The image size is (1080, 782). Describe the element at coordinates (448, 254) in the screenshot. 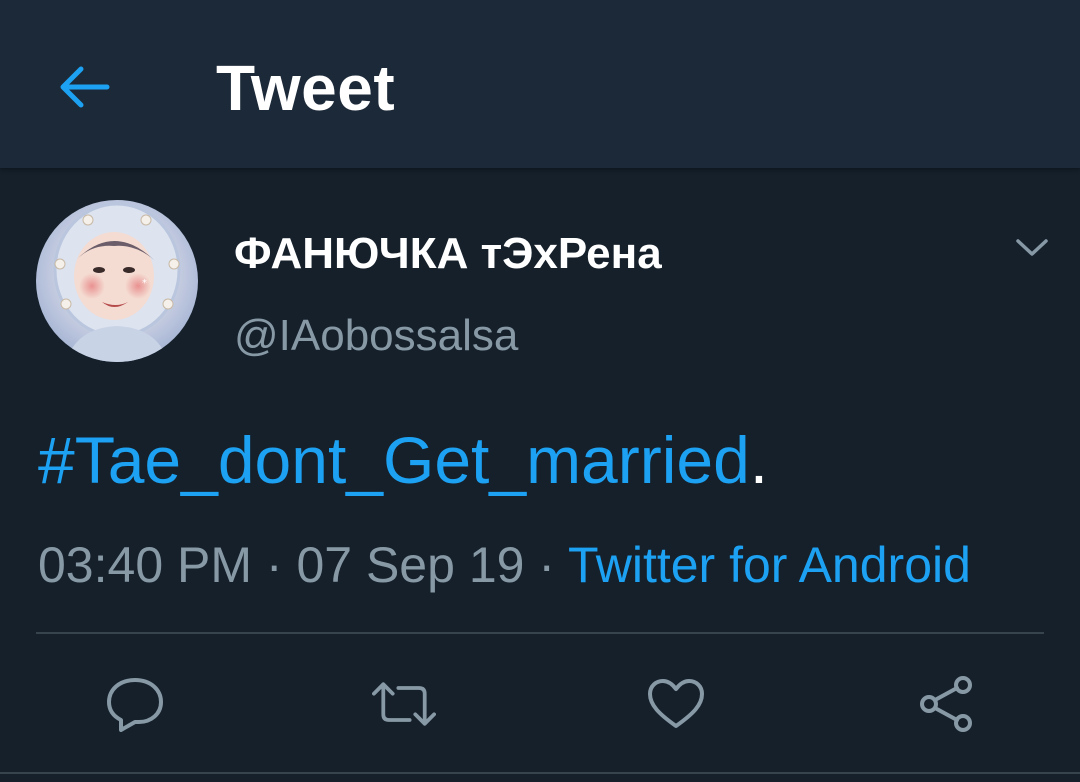

I see `author-display-name: ФАНЮЧКА тЭхРена` at that location.